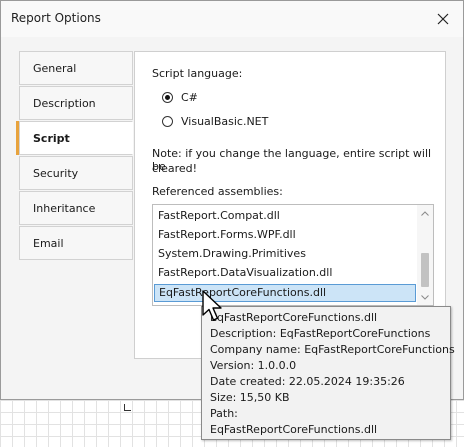 This screenshot has height=447, width=464. I want to click on tab-security: Security, so click(76, 173).